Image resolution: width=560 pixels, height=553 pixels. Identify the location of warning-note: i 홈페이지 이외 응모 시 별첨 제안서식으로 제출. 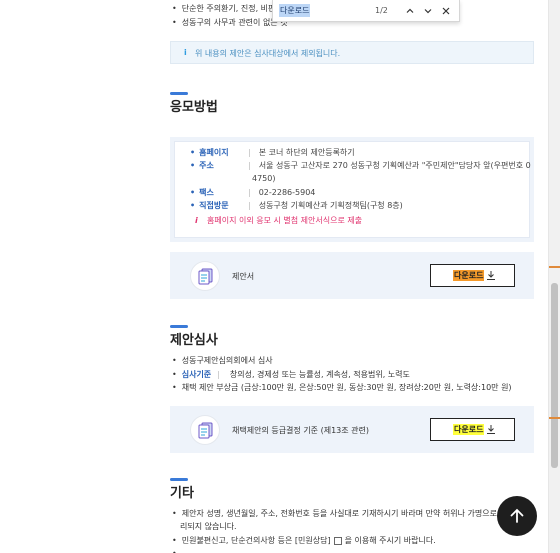
(278, 220).